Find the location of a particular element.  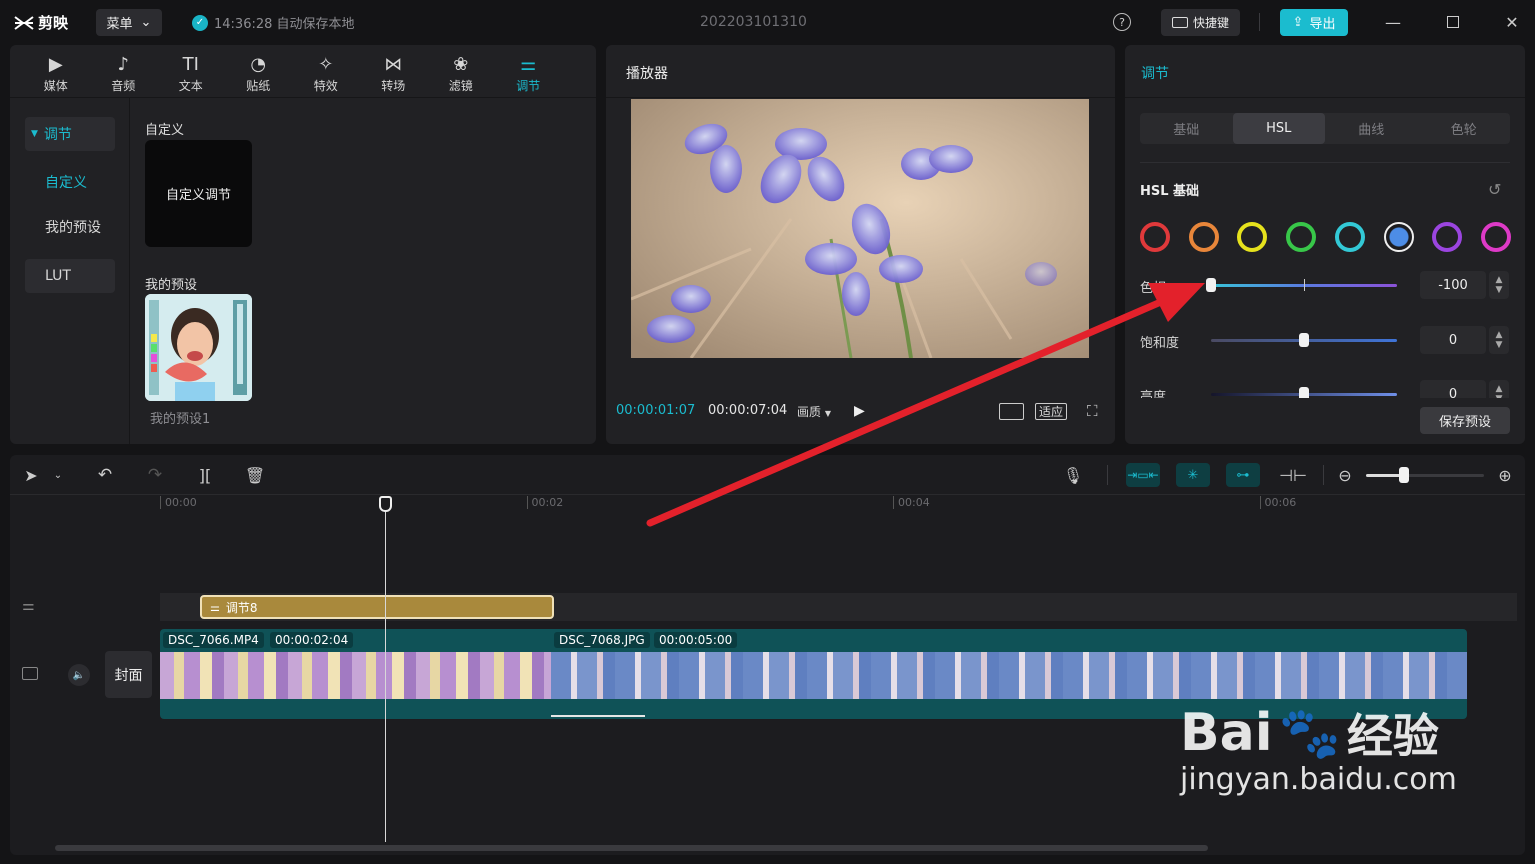

watermark-brand-cn: 经验 is located at coordinates (1392, 736).